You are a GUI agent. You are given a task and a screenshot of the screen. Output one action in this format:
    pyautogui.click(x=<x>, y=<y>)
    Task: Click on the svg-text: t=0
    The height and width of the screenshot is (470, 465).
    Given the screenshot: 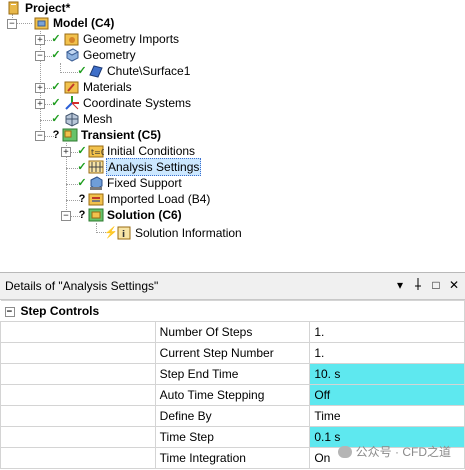 What is the action you would take?
    pyautogui.click(x=97, y=152)
    